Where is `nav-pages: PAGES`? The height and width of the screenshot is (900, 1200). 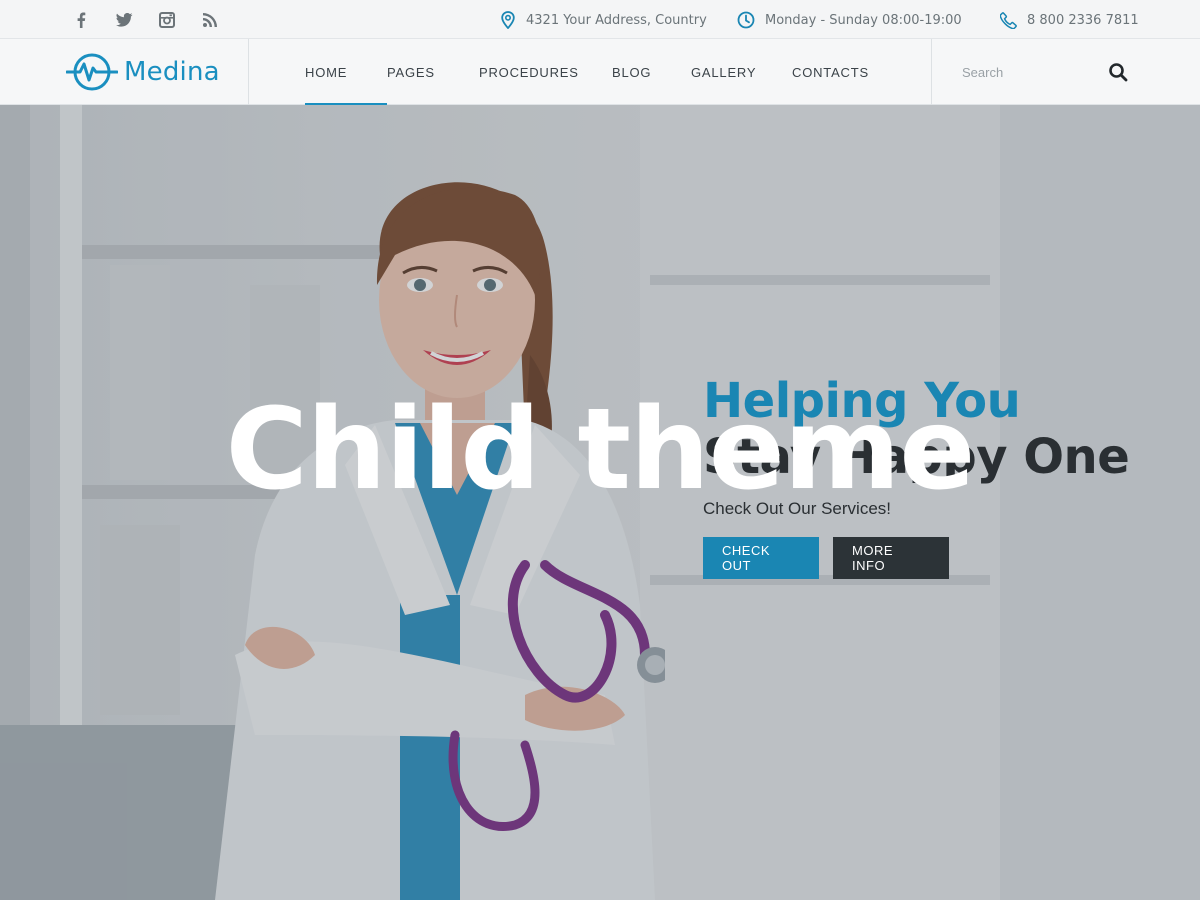
nav-pages: PAGES is located at coordinates (433, 72).